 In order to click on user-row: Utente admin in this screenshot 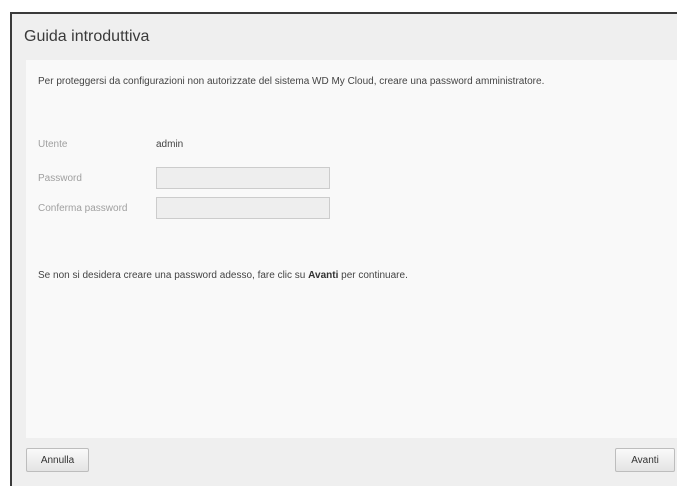, I will do `click(110, 144)`.